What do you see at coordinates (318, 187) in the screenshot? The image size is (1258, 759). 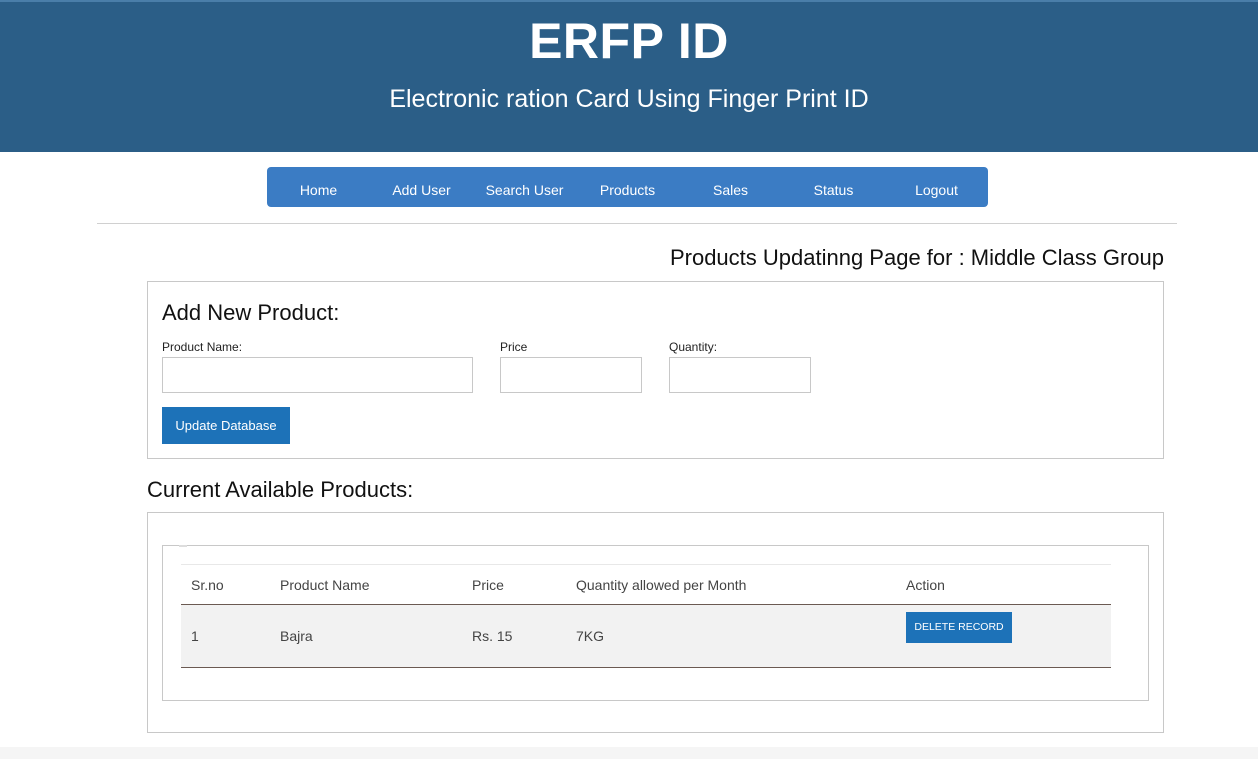 I see `nav-home: Home` at bounding box center [318, 187].